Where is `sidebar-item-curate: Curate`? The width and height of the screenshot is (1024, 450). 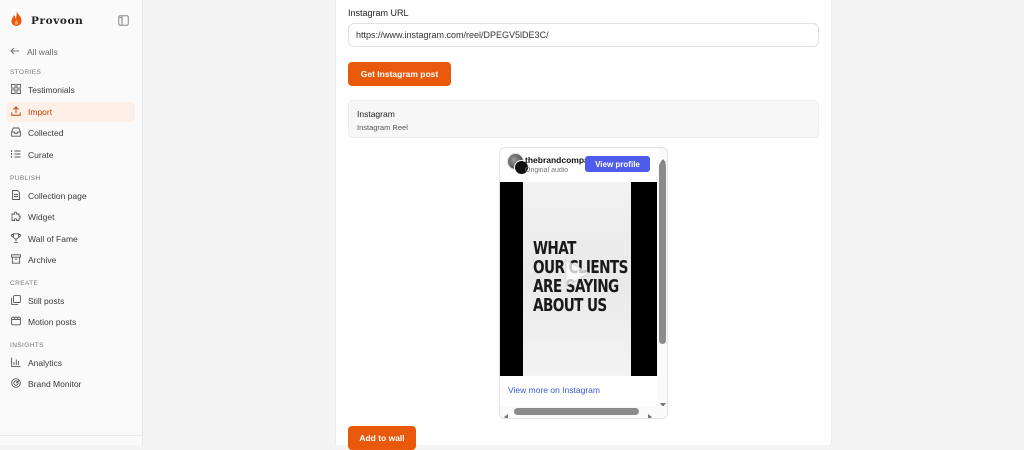
sidebar-item-curate: Curate is located at coordinates (70, 155).